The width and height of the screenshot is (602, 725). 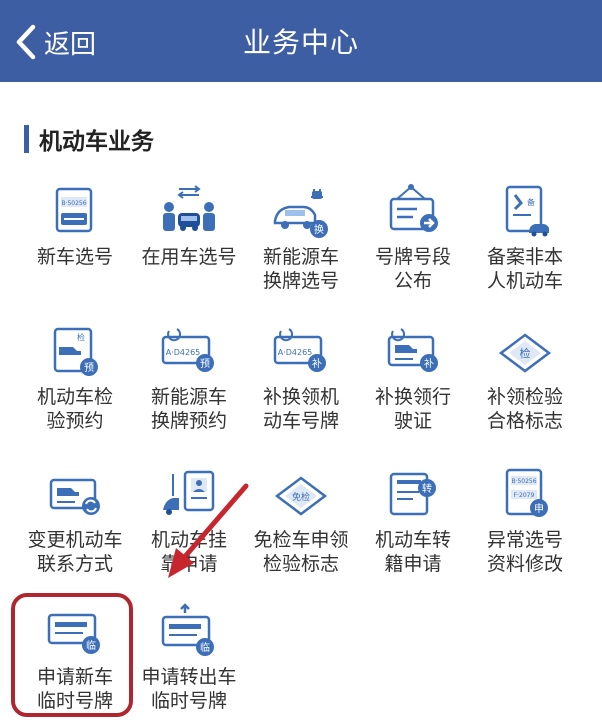 I want to click on red-arrow-icon, so click(x=208, y=530).